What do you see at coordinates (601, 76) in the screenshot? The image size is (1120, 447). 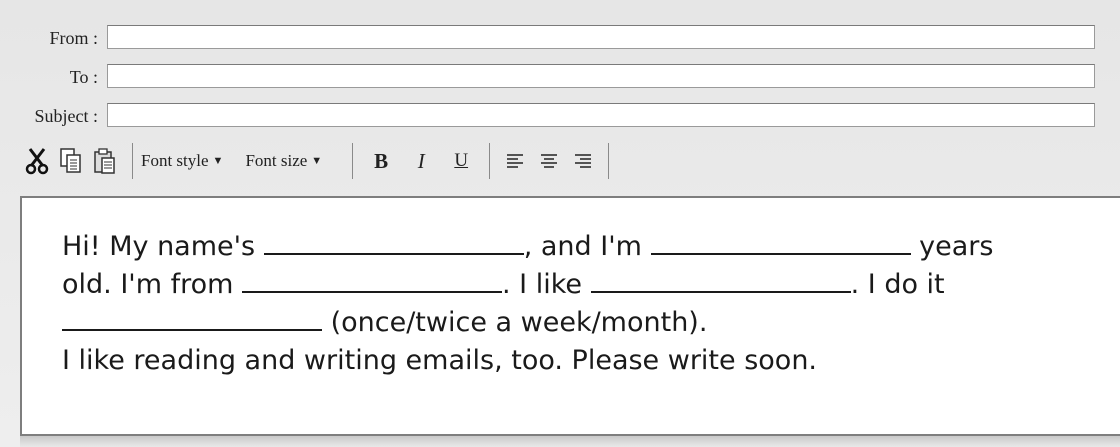 I see `to-field` at bounding box center [601, 76].